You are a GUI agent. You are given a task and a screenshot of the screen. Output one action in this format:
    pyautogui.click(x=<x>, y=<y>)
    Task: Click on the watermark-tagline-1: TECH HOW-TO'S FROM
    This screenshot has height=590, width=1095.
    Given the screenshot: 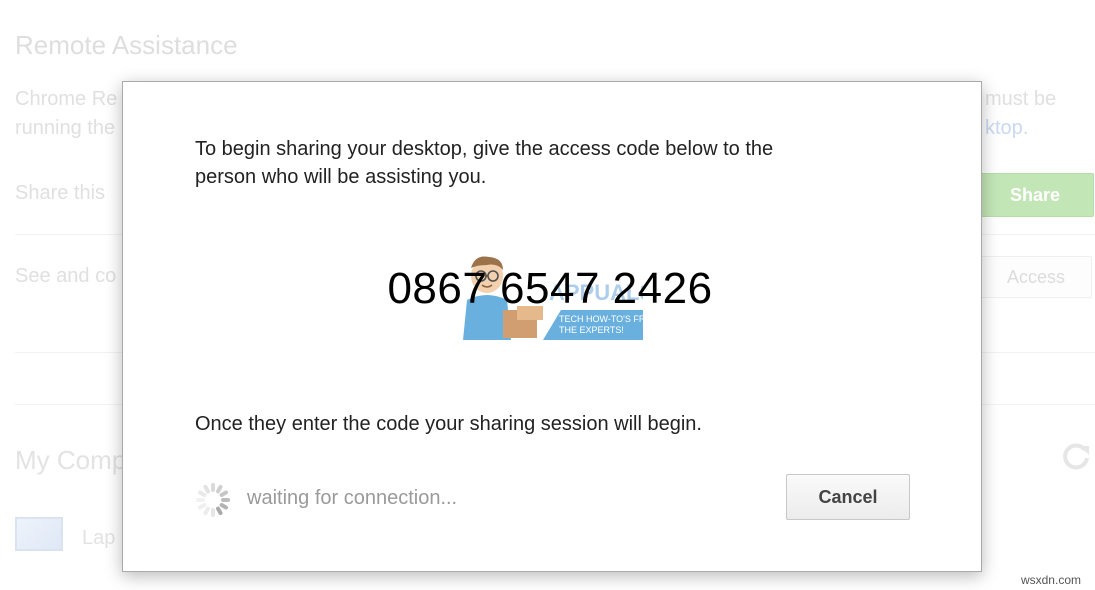 What is the action you would take?
    pyautogui.click(x=601, y=319)
    